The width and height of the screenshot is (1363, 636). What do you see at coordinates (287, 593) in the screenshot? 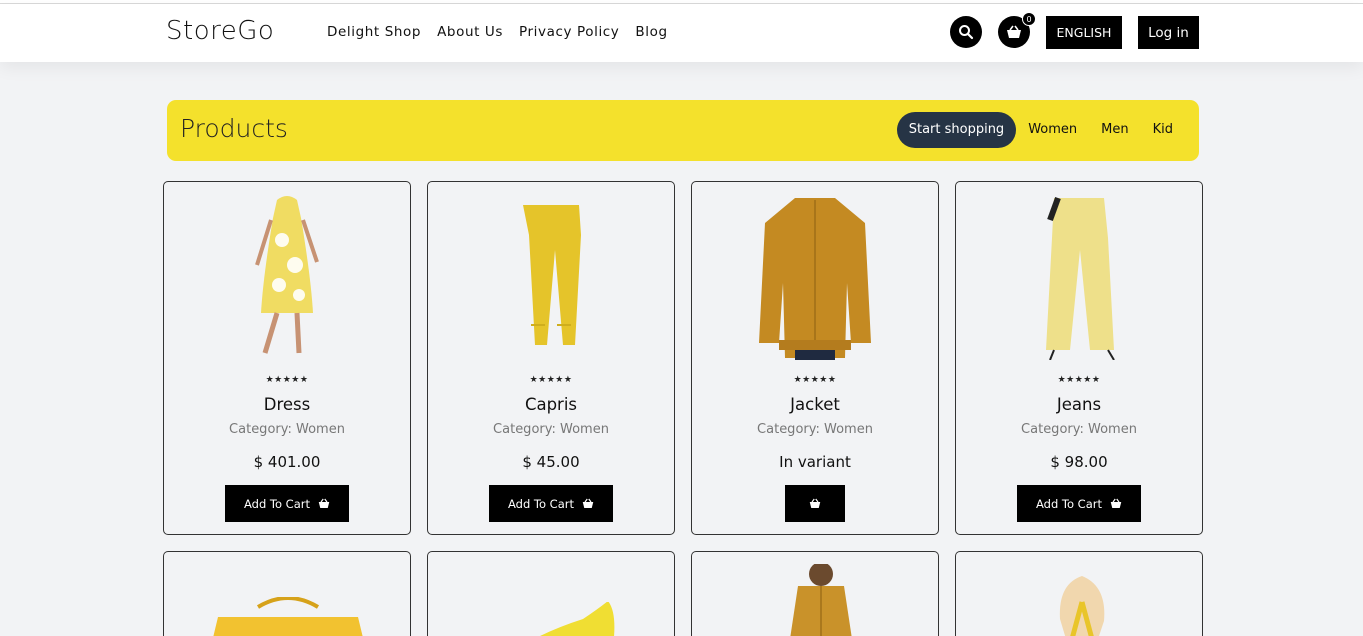
I see `product-card-bag` at bounding box center [287, 593].